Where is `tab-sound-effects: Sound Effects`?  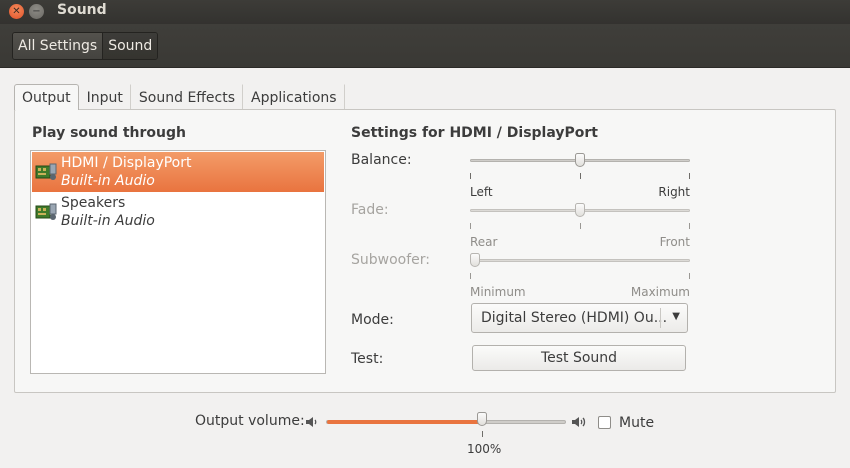 tab-sound-effects: Sound Effects is located at coordinates (187, 97).